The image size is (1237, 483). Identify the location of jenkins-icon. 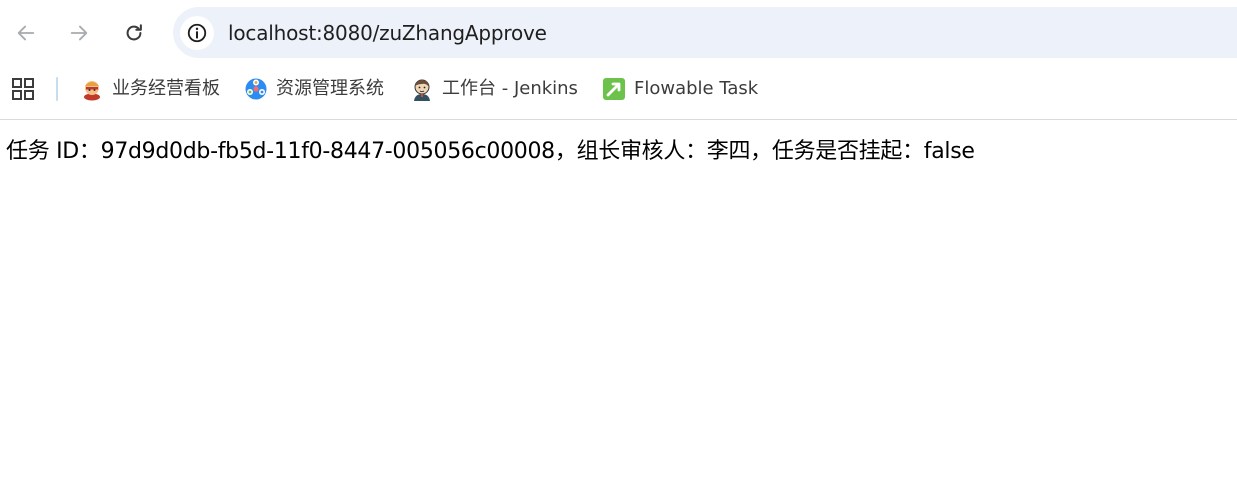
(422, 89).